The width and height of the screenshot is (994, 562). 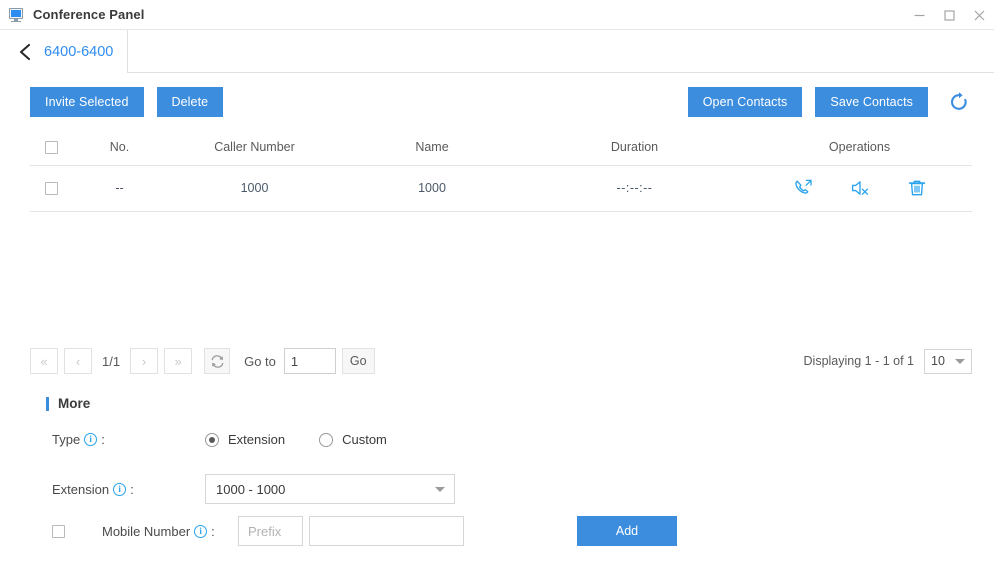 What do you see at coordinates (132, 489) in the screenshot?
I see `extension-label-colon: :` at bounding box center [132, 489].